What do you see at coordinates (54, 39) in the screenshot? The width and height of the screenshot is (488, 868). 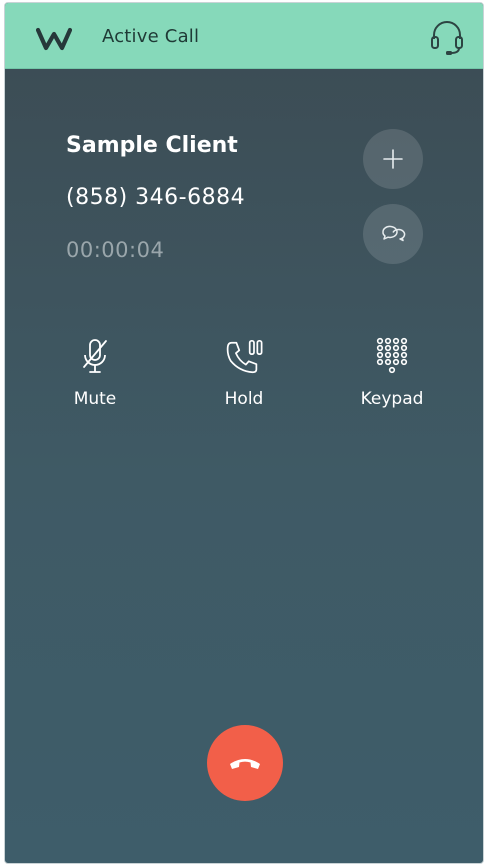 I see `w-logo-icon` at bounding box center [54, 39].